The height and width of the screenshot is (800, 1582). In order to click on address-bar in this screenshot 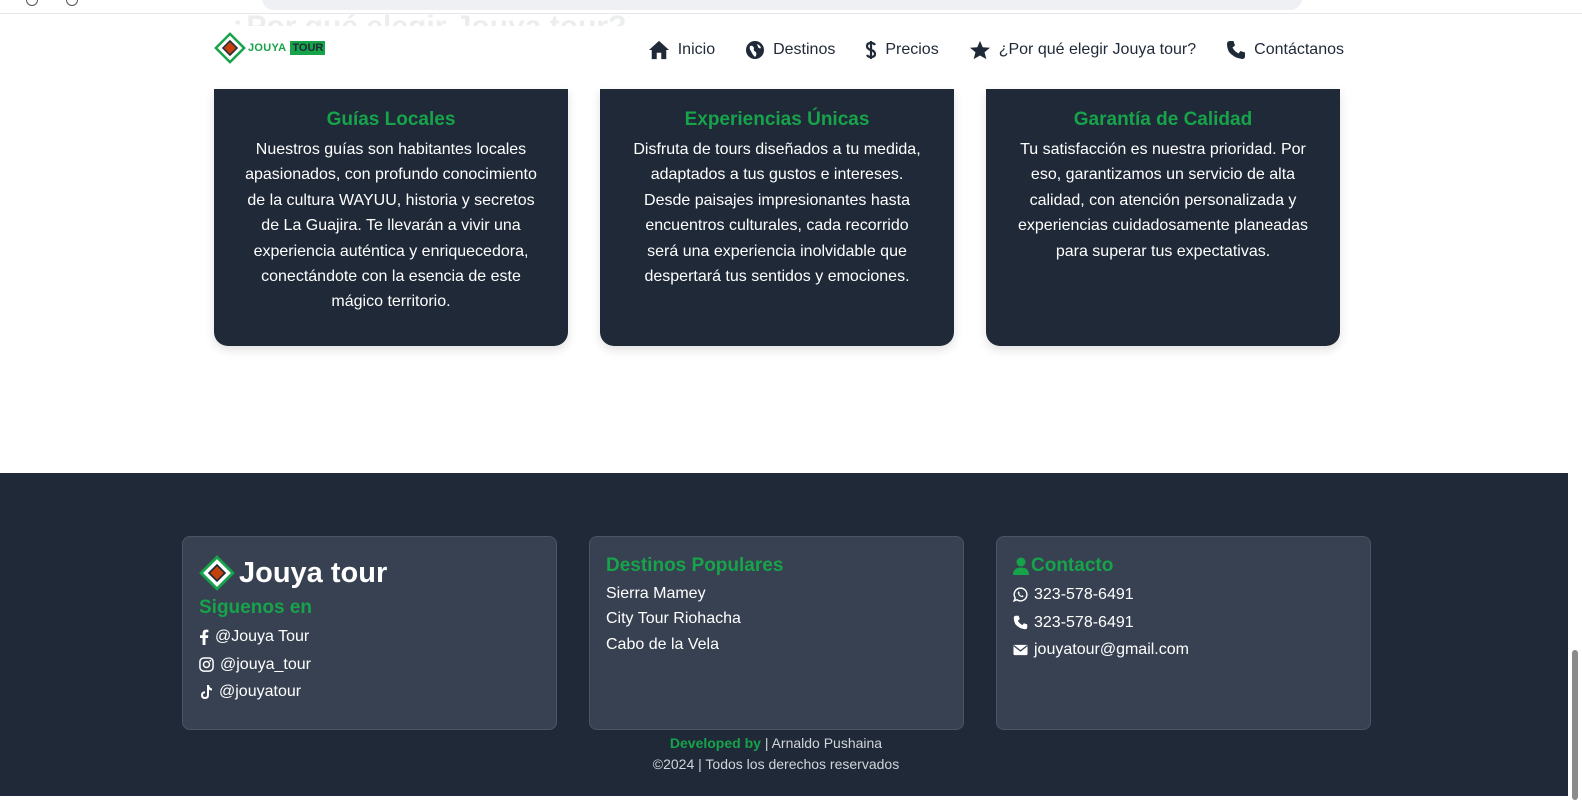, I will do `click(782, 5)`.